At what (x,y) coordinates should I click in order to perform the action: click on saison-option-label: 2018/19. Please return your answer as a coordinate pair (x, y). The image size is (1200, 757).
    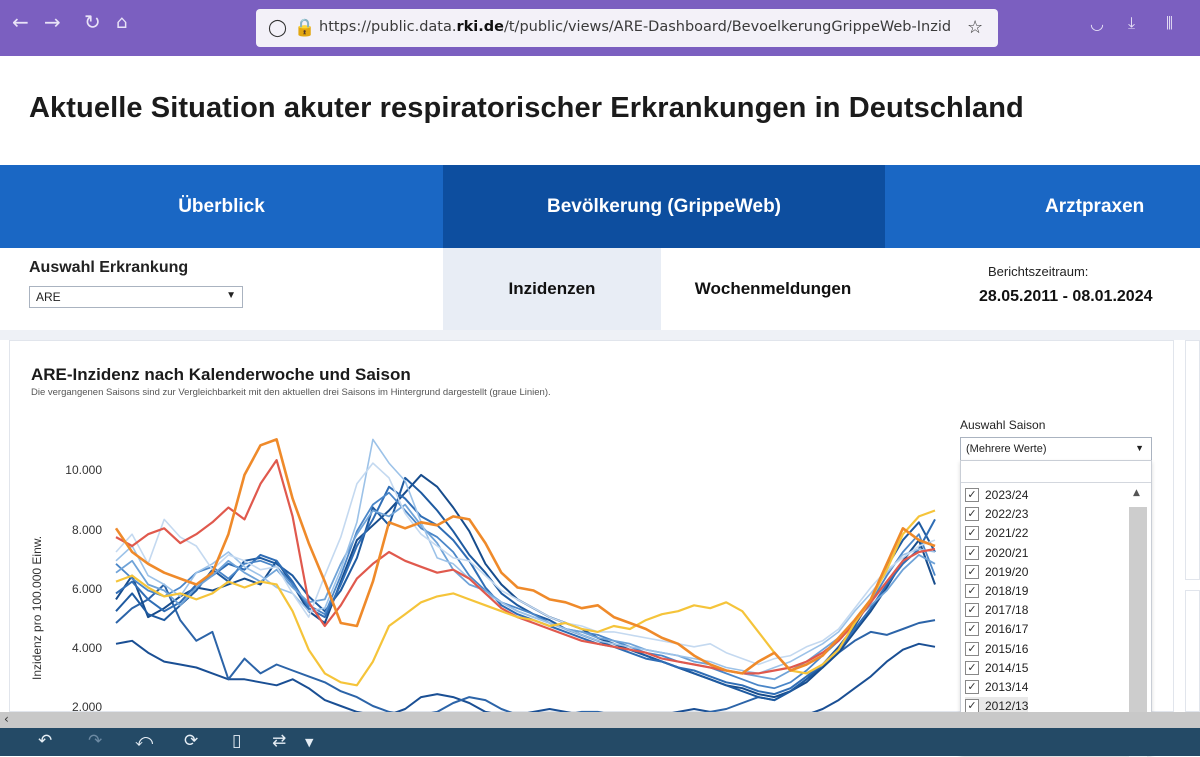
    Looking at the image, I should click on (1007, 591).